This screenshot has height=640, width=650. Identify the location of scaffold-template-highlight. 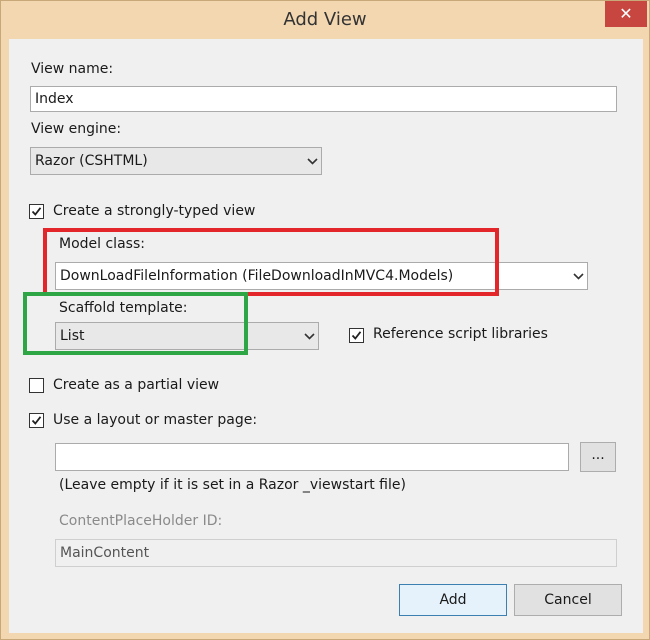
(135, 323).